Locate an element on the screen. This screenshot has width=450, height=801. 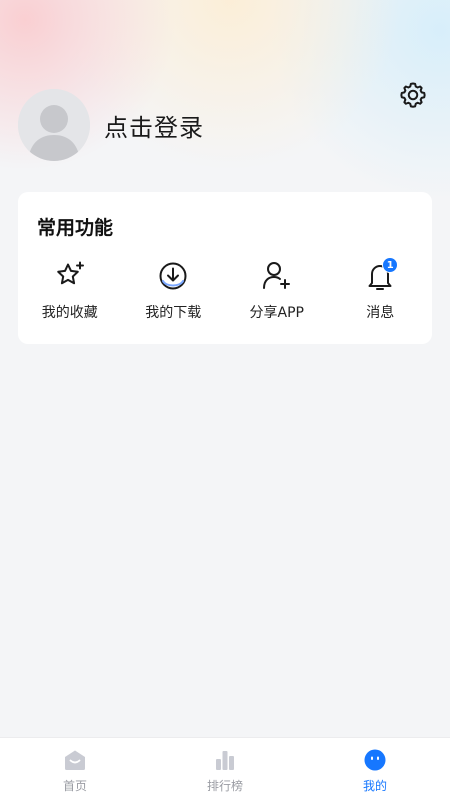
bar-chart-icon is located at coordinates (225, 760).